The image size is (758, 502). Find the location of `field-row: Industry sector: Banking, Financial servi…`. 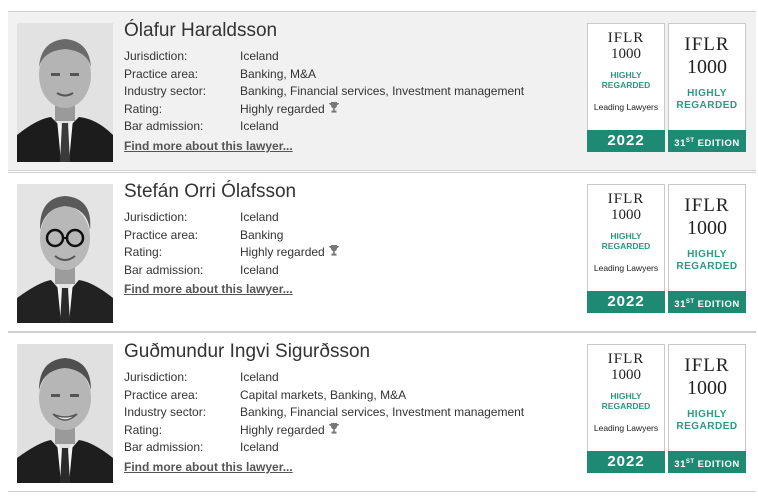

field-row: Industry sector: Banking, Financial servi… is located at coordinates (324, 413).